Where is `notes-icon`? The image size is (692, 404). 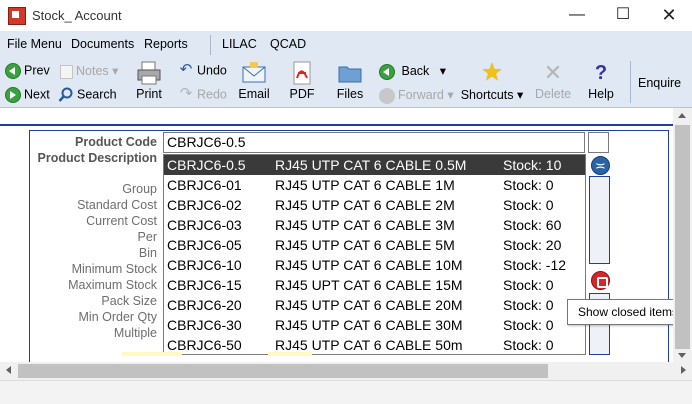 notes-icon is located at coordinates (66, 71).